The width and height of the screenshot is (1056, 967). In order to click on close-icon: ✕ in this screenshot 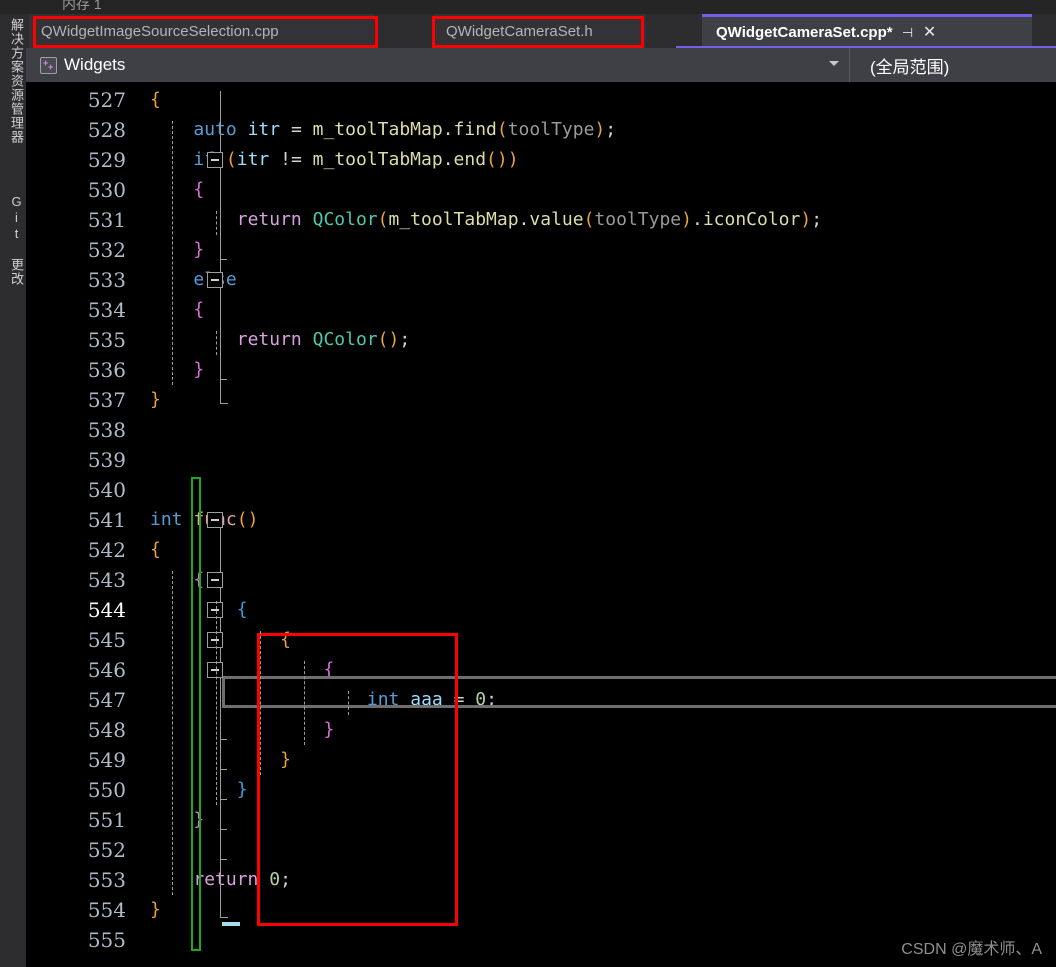, I will do `click(930, 32)`.